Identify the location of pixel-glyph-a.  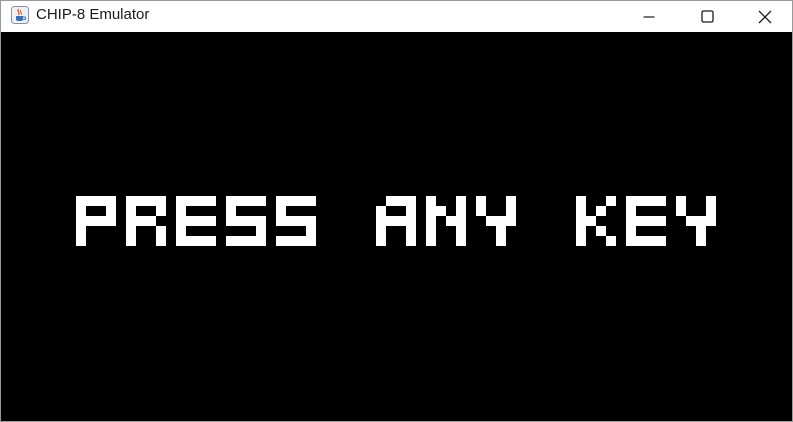
(396, 221).